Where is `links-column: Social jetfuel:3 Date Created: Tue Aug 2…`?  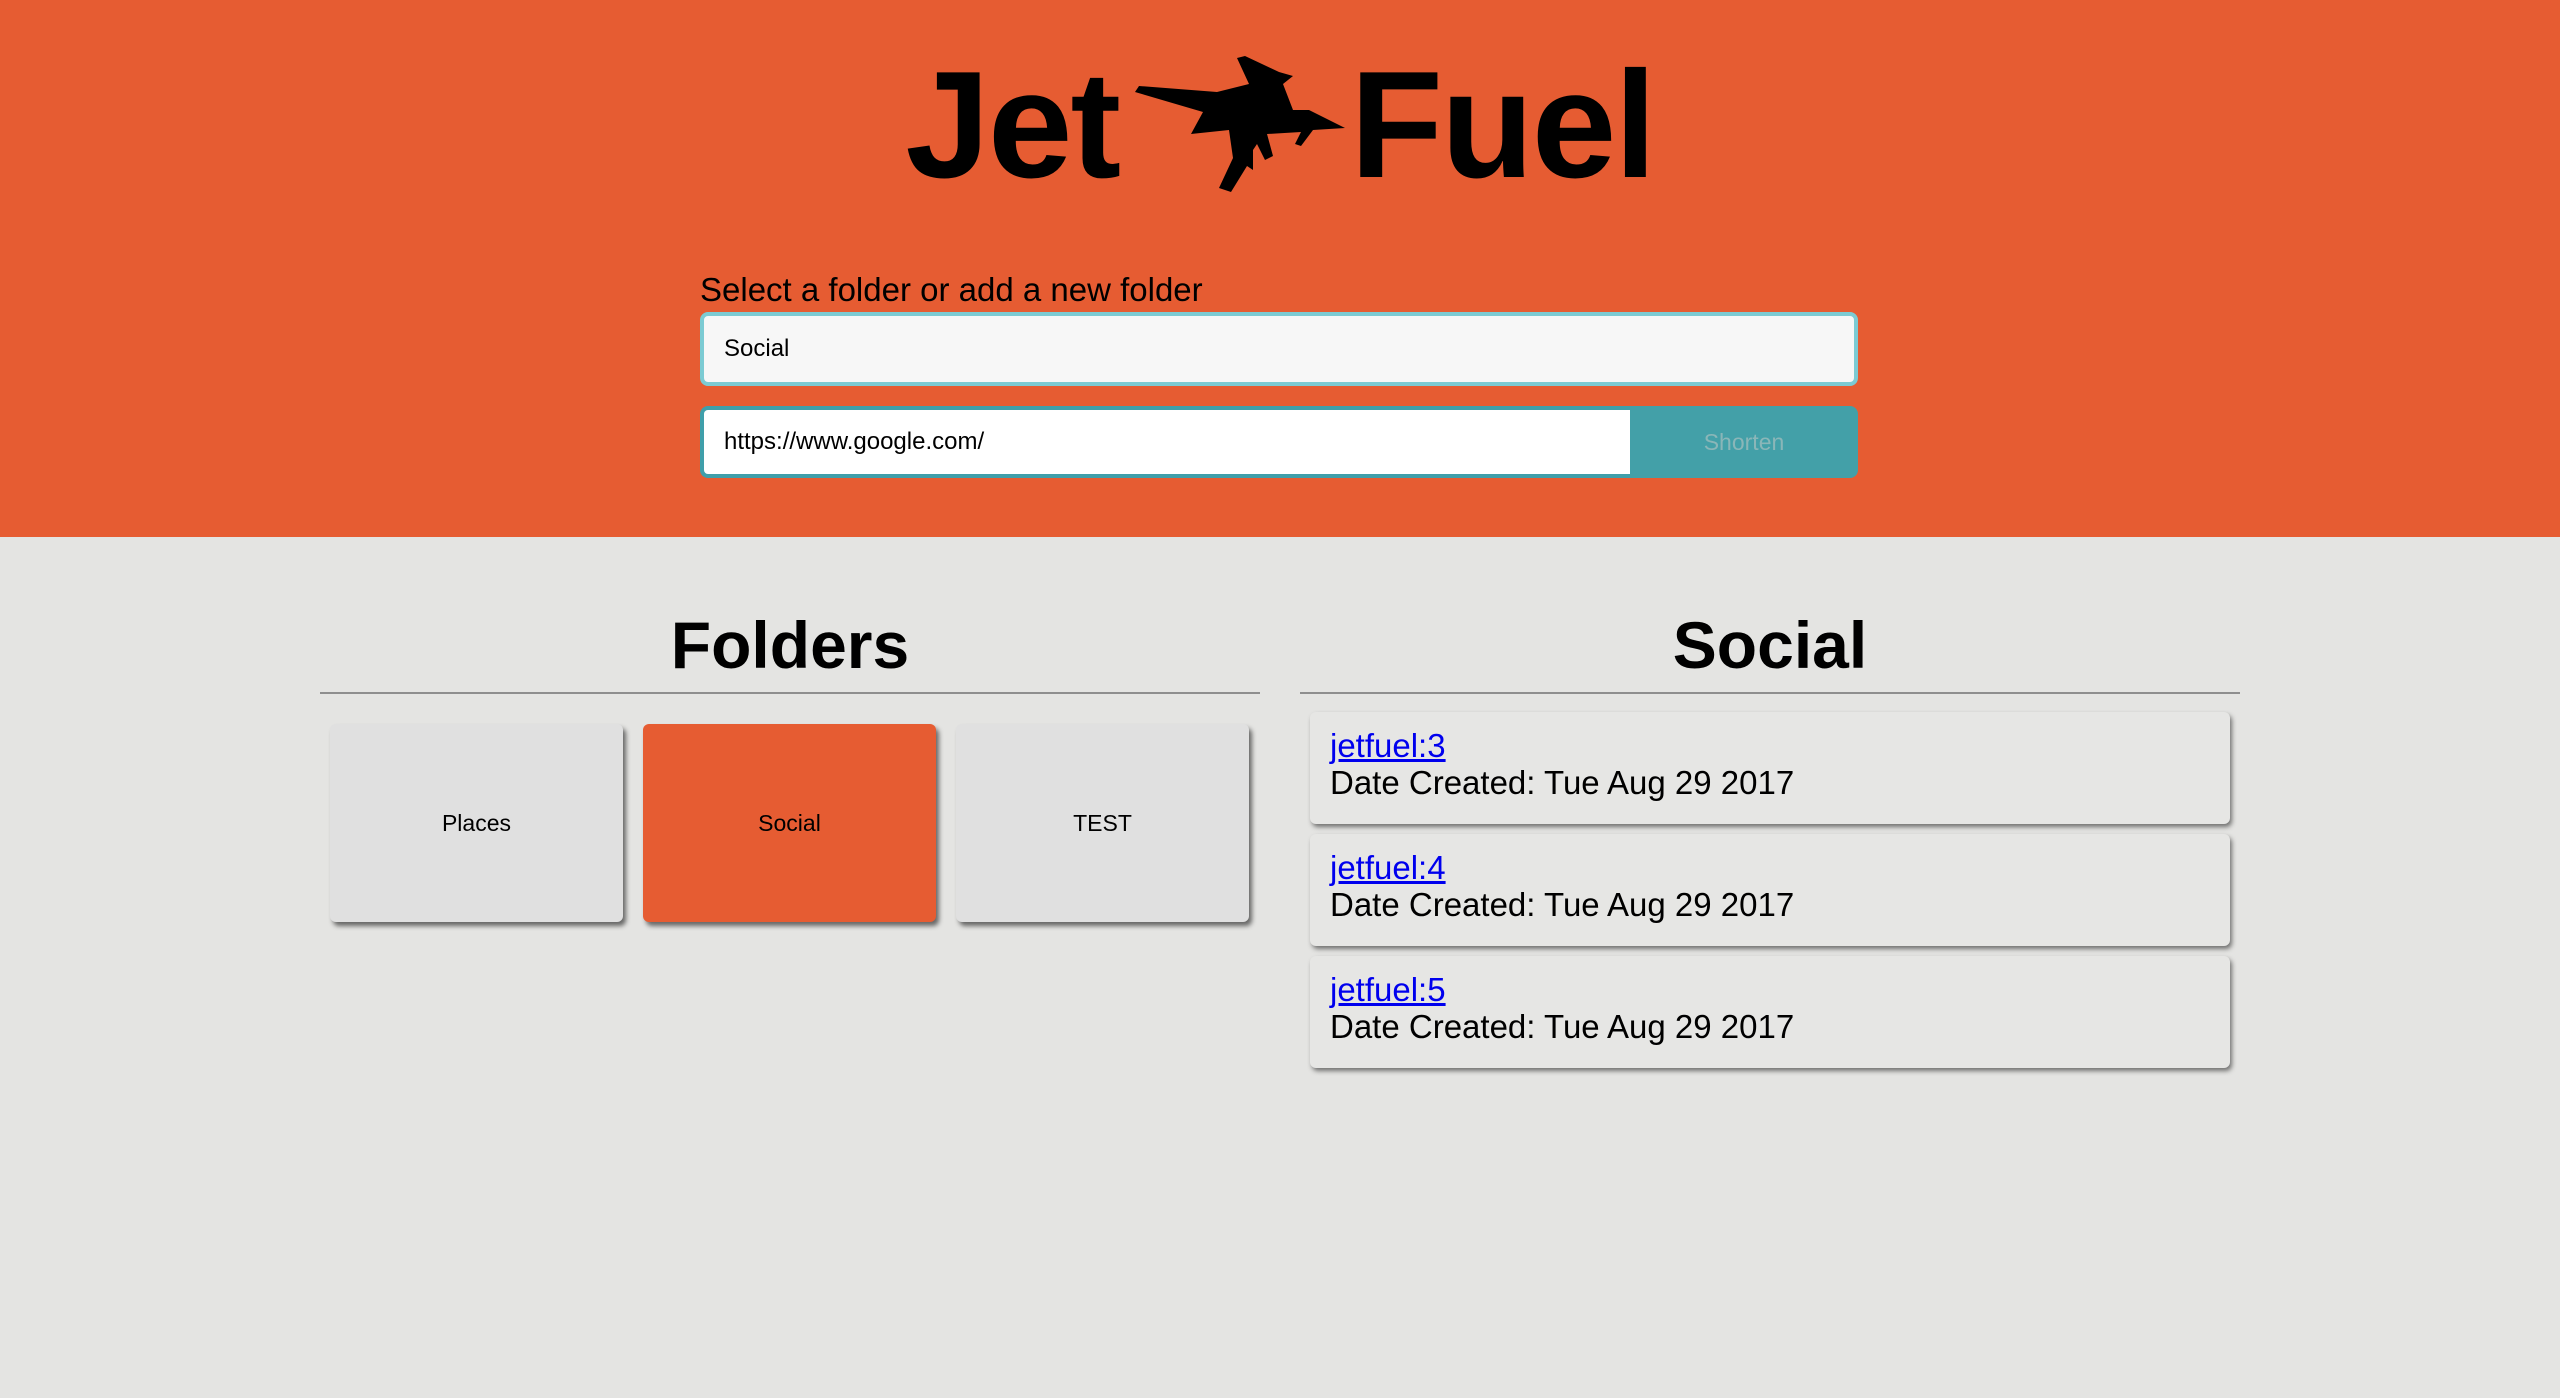 links-column: Social jetfuel:3 Date Created: Tue Aug 2… is located at coordinates (1770, 839).